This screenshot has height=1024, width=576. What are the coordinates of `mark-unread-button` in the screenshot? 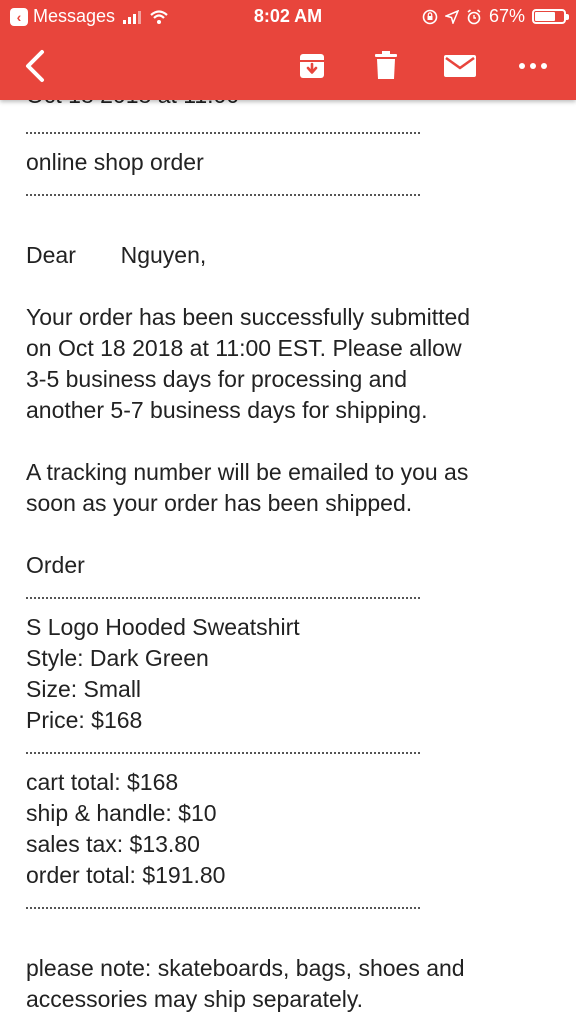 It's located at (460, 66).